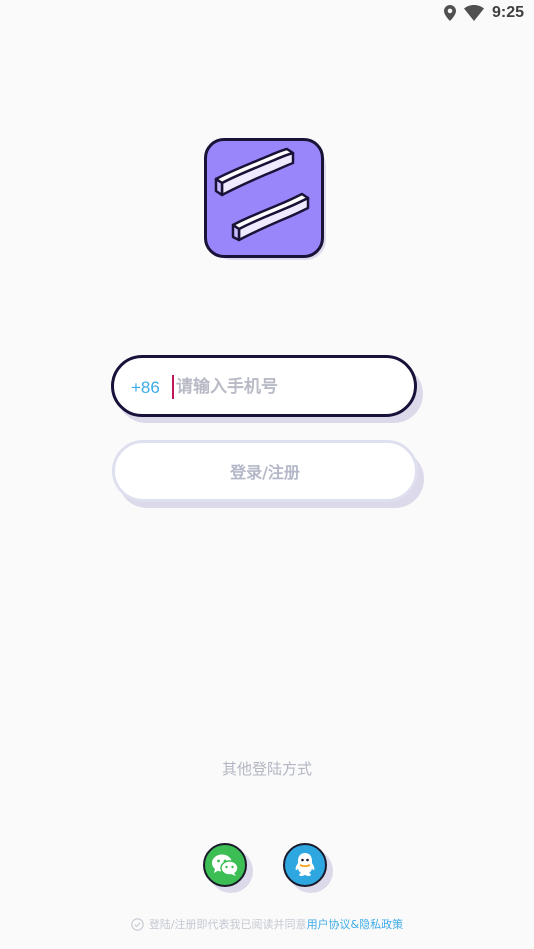 The height and width of the screenshot is (949, 534). I want to click on app-logo-icon, so click(264, 198).